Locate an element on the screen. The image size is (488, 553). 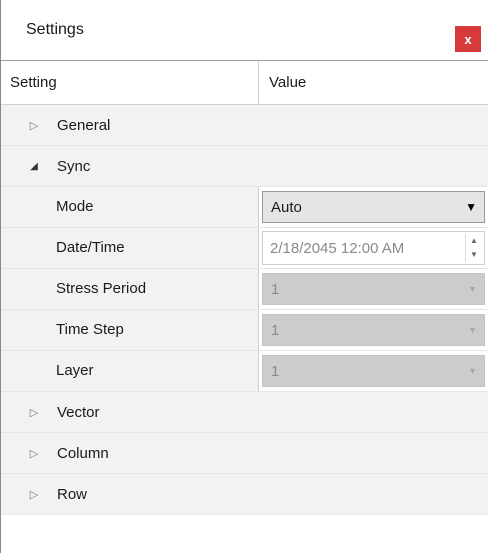
time-step-dropdown: 1 ▼ is located at coordinates (373, 330).